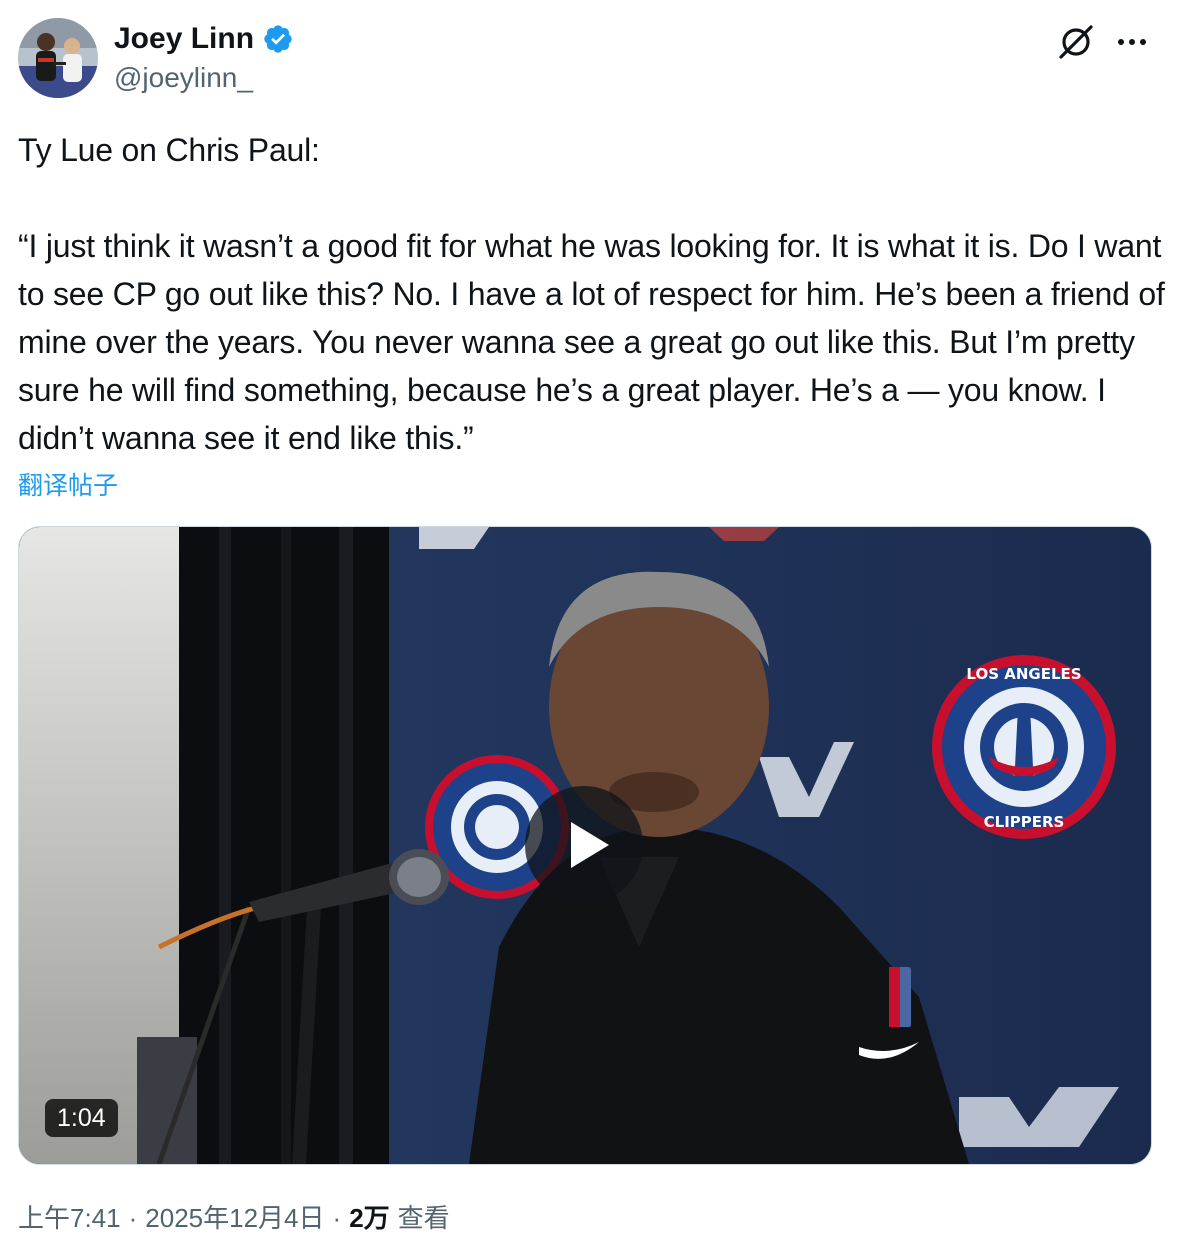  Describe the element at coordinates (590, 845) in the screenshot. I see `play-icon` at that location.